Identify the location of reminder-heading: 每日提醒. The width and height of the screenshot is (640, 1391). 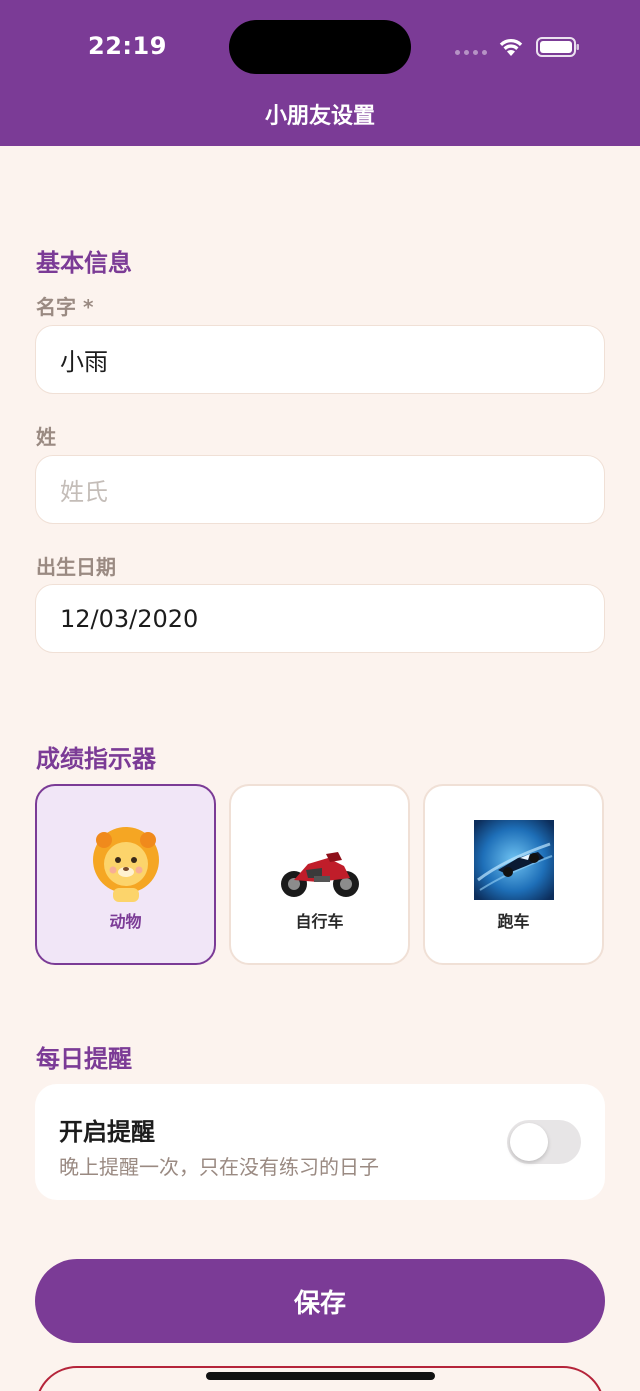
(84, 1059).